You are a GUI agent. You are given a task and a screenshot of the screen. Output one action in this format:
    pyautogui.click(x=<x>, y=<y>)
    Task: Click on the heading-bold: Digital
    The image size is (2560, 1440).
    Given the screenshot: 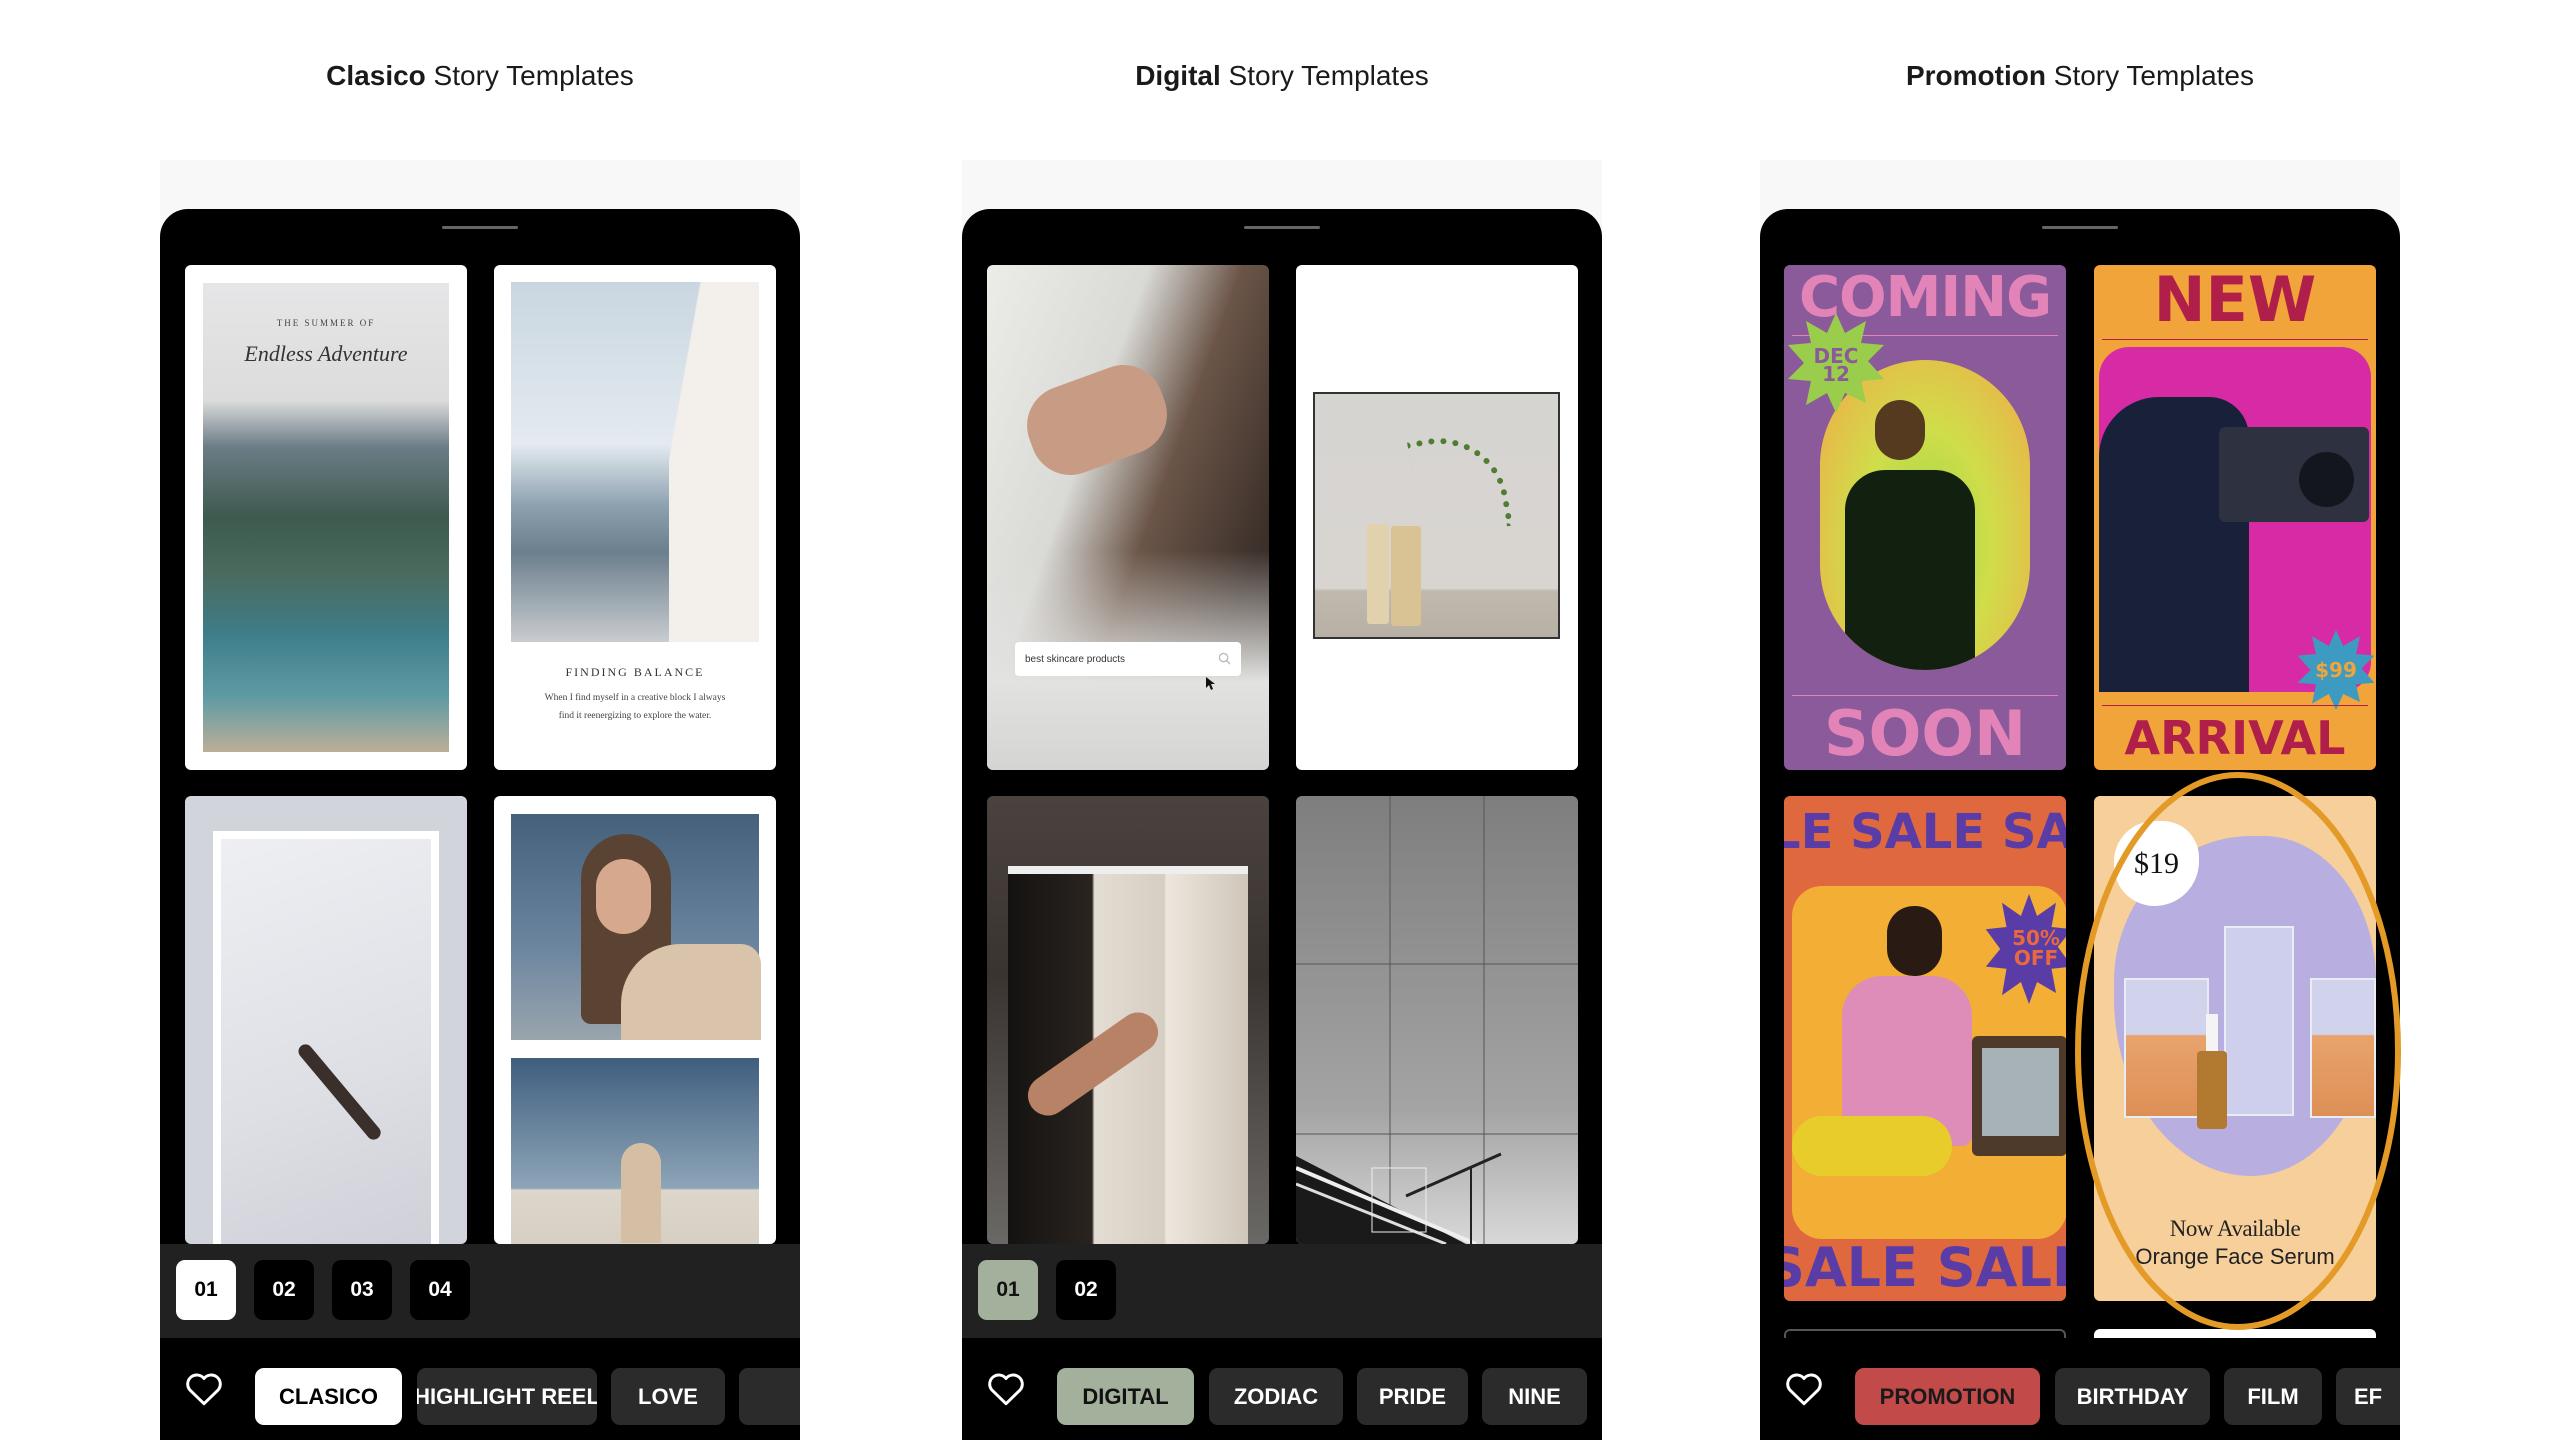 What is the action you would take?
    pyautogui.click(x=1178, y=75)
    